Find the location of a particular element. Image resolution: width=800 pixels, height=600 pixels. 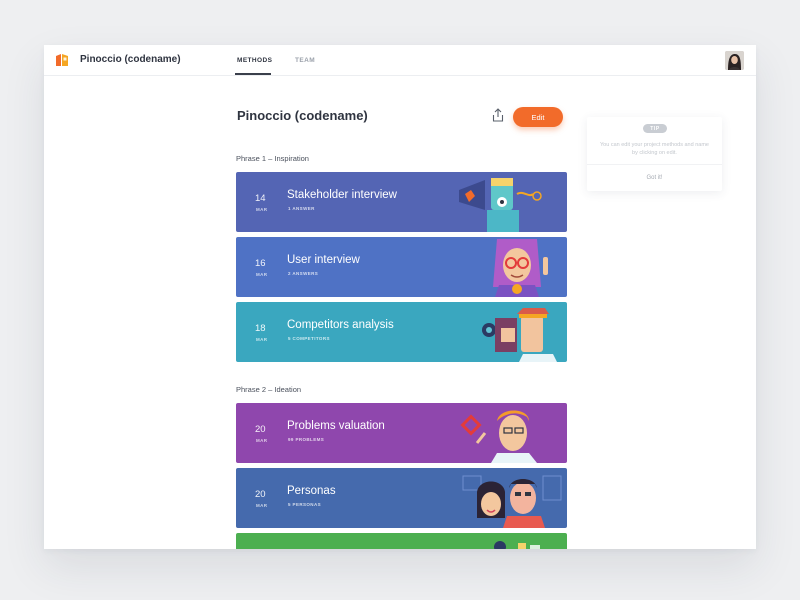

phase-label-ideation: Phrase 2 – Ideation is located at coordinates (269, 389).